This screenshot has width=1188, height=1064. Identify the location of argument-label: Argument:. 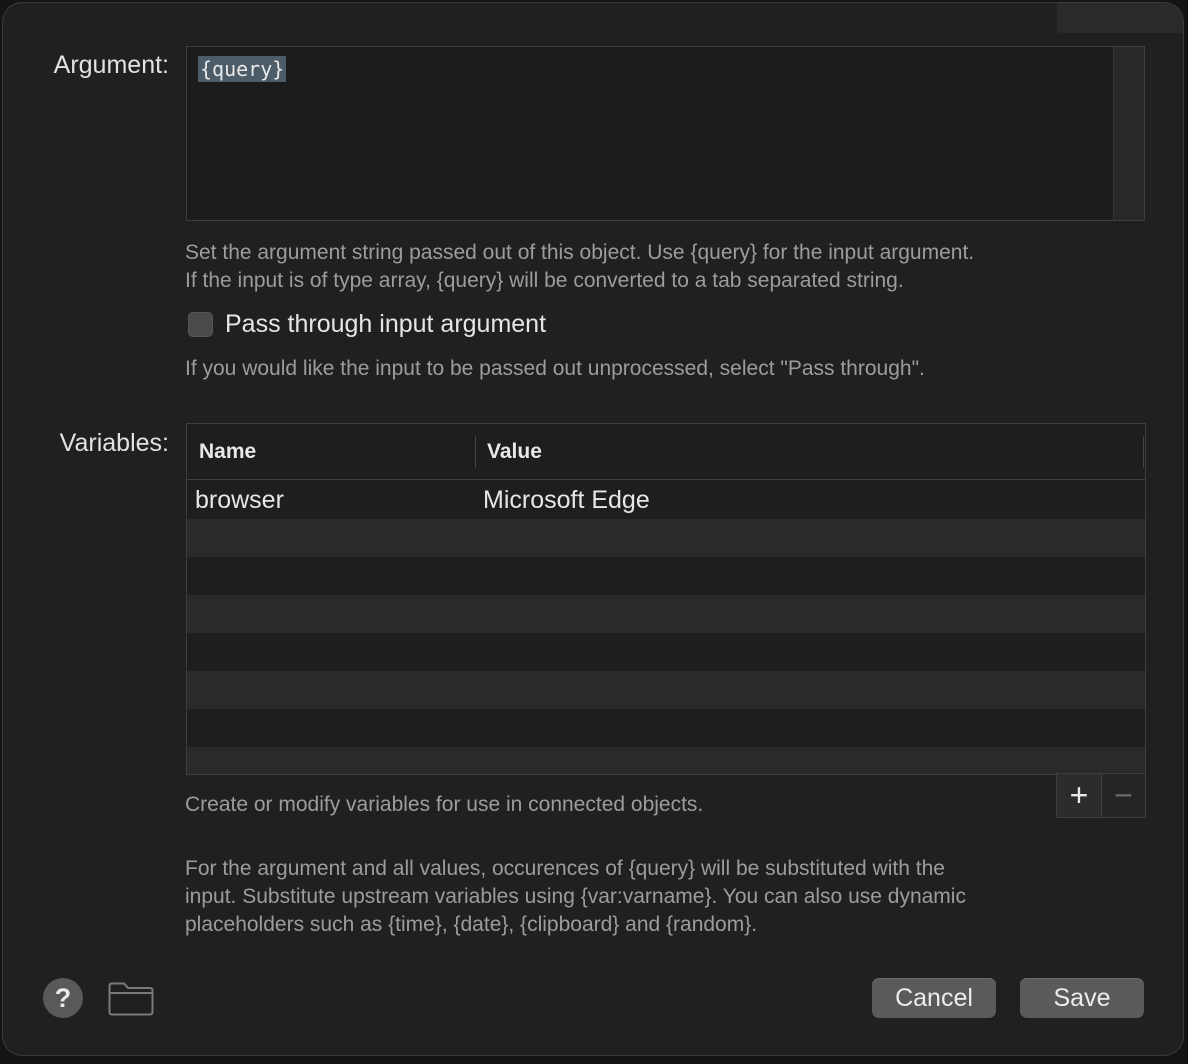
(111, 65).